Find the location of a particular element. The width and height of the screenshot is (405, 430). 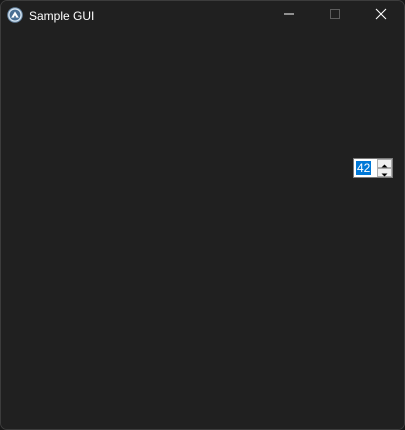

maximize-button is located at coordinates (335, 16).